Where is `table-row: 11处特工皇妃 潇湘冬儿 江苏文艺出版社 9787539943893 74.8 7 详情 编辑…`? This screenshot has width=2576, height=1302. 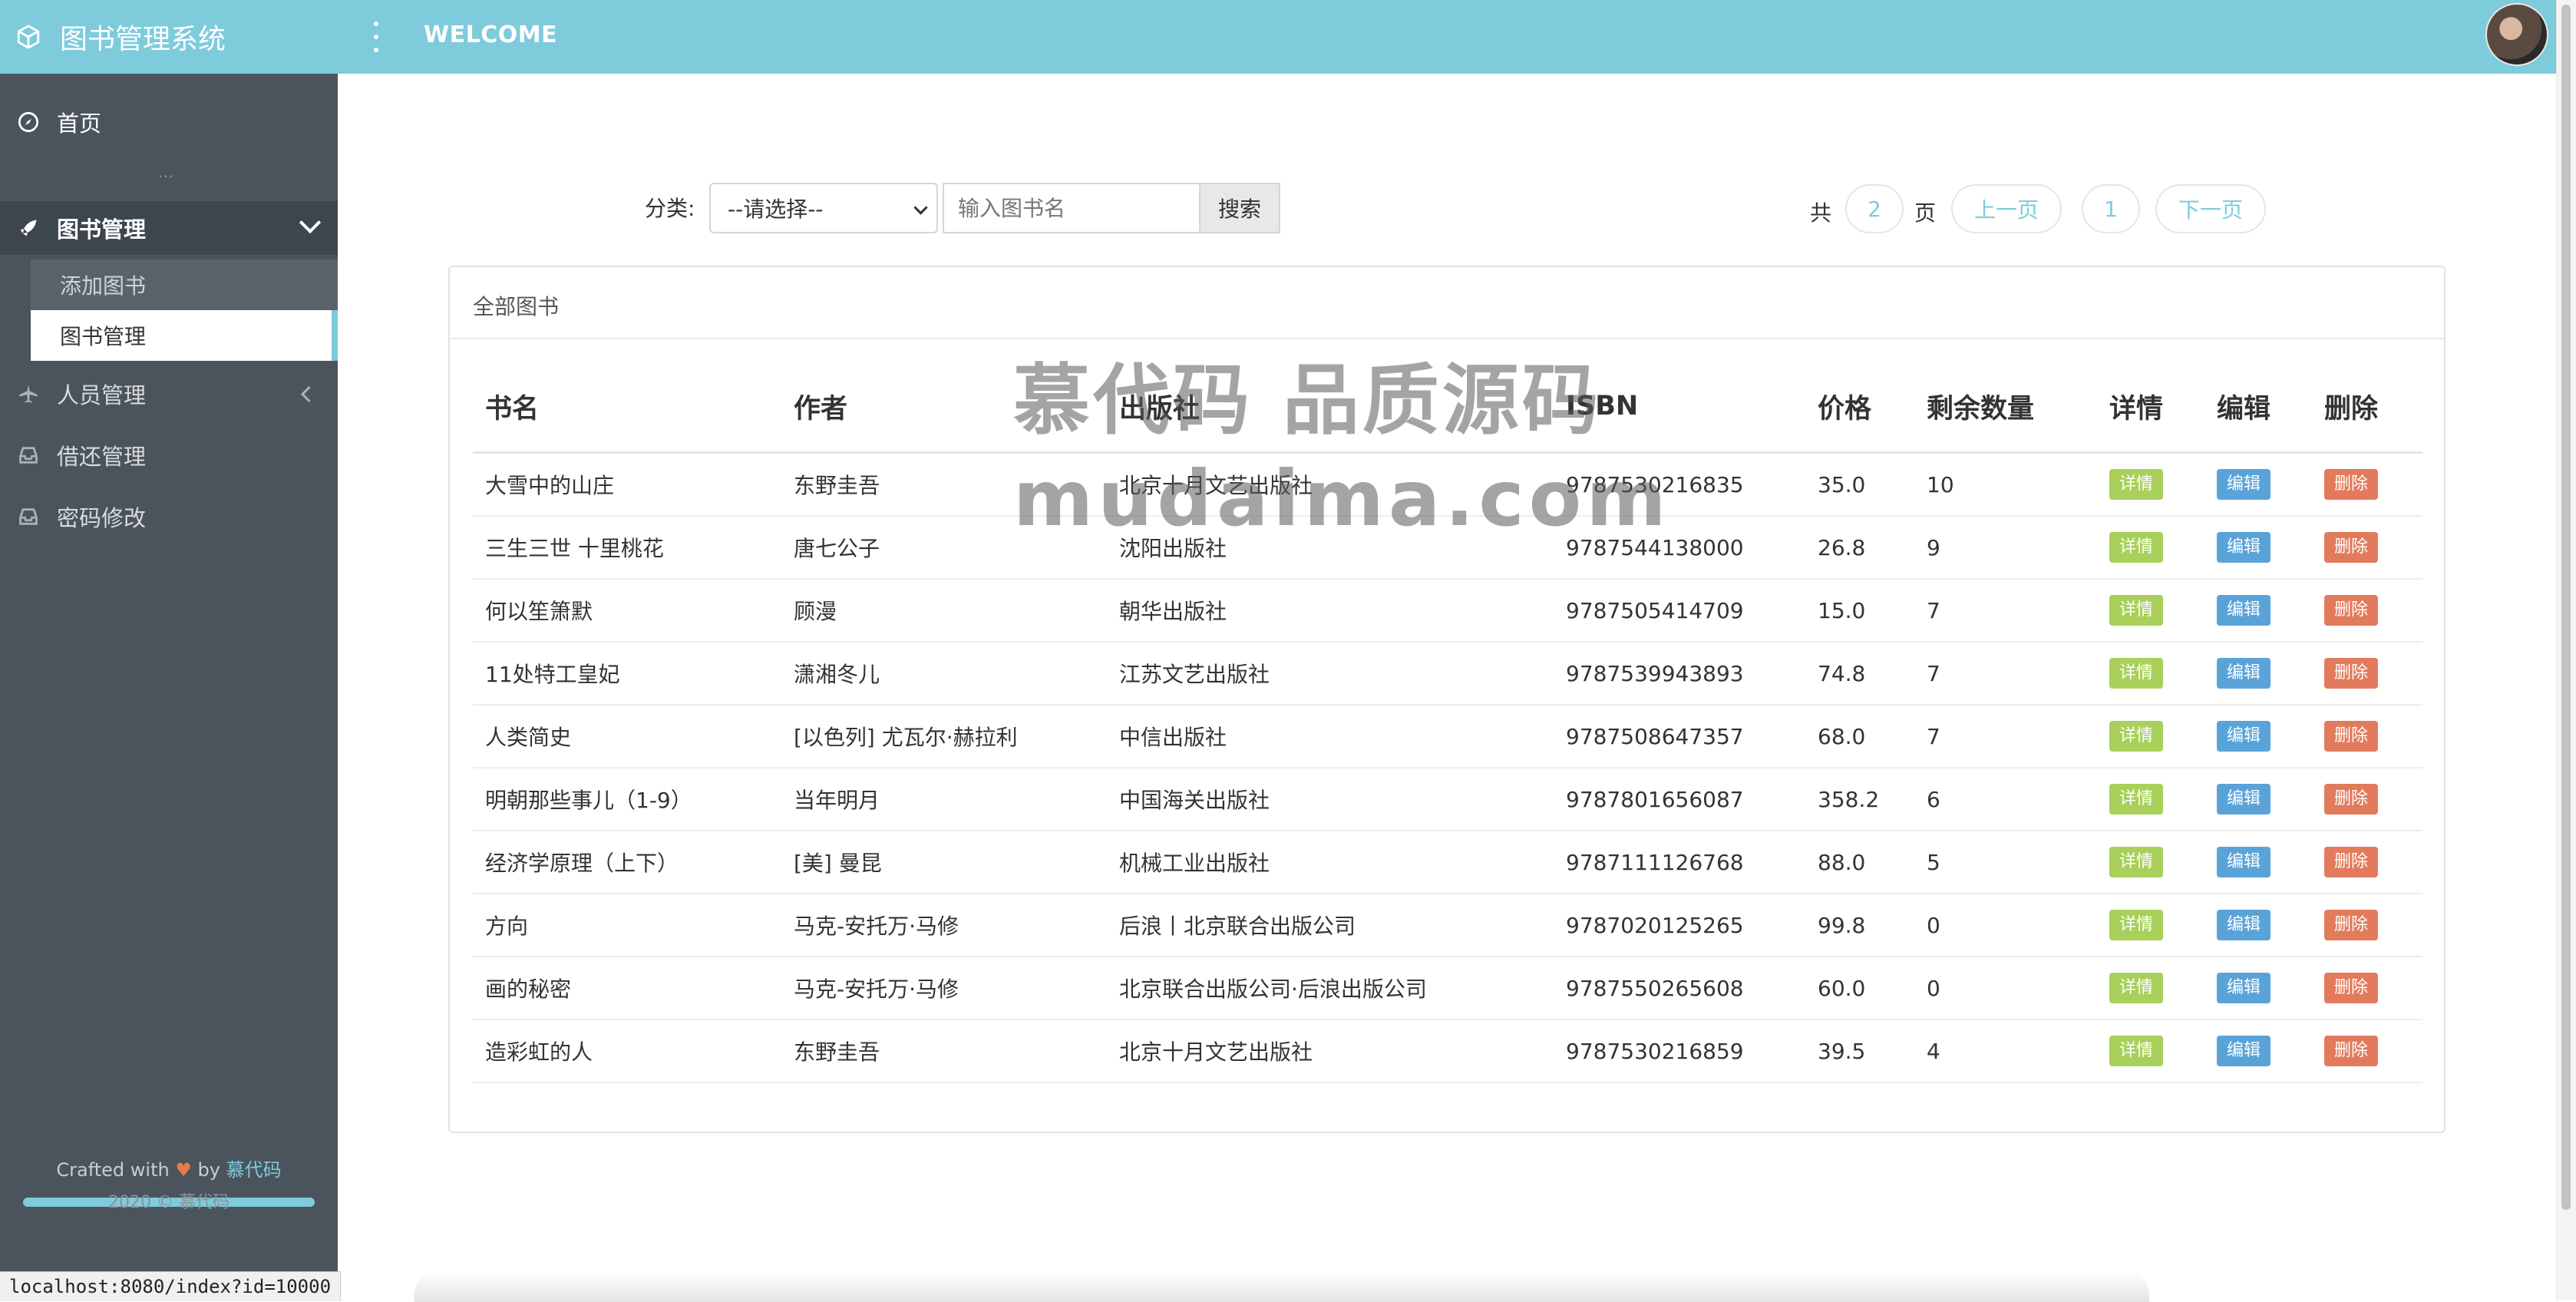 table-row: 11处特工皇妃 潇湘冬儿 江苏文艺出版社 9787539943893 74.8 7 详情 编辑… is located at coordinates (1447, 674).